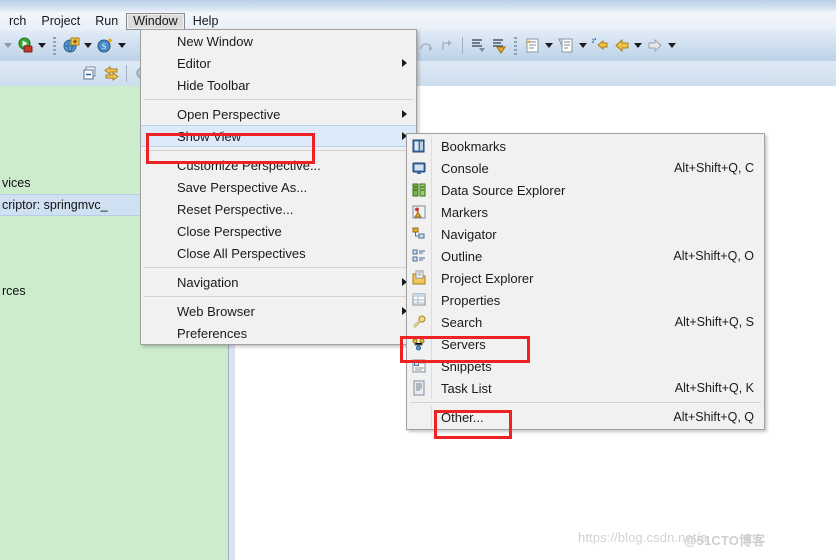 The width and height of the screenshot is (836, 560). Describe the element at coordinates (585, 212) in the screenshot. I see `menu-item-markers: Markers` at that location.